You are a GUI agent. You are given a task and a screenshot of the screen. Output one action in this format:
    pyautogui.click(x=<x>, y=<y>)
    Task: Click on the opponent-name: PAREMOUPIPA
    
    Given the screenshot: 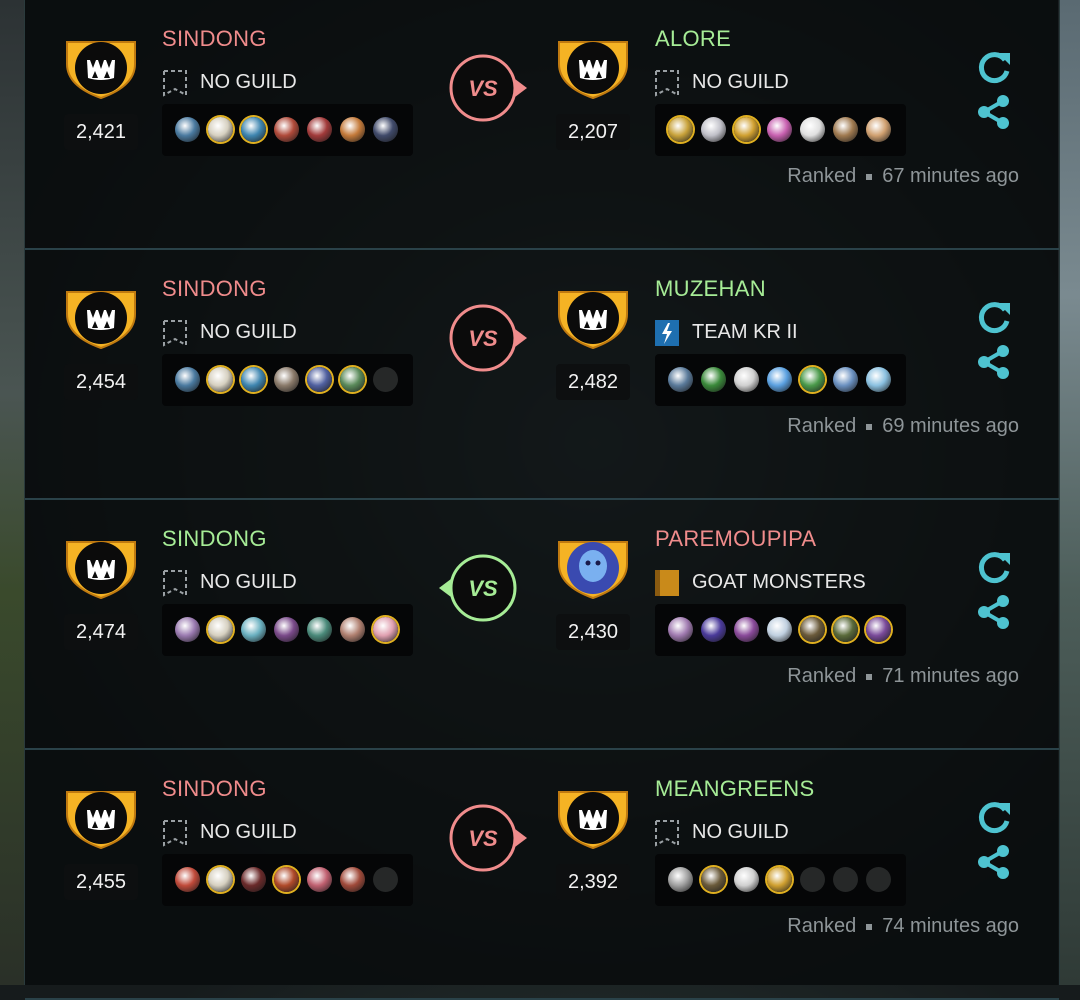 What is the action you would take?
    pyautogui.click(x=735, y=539)
    